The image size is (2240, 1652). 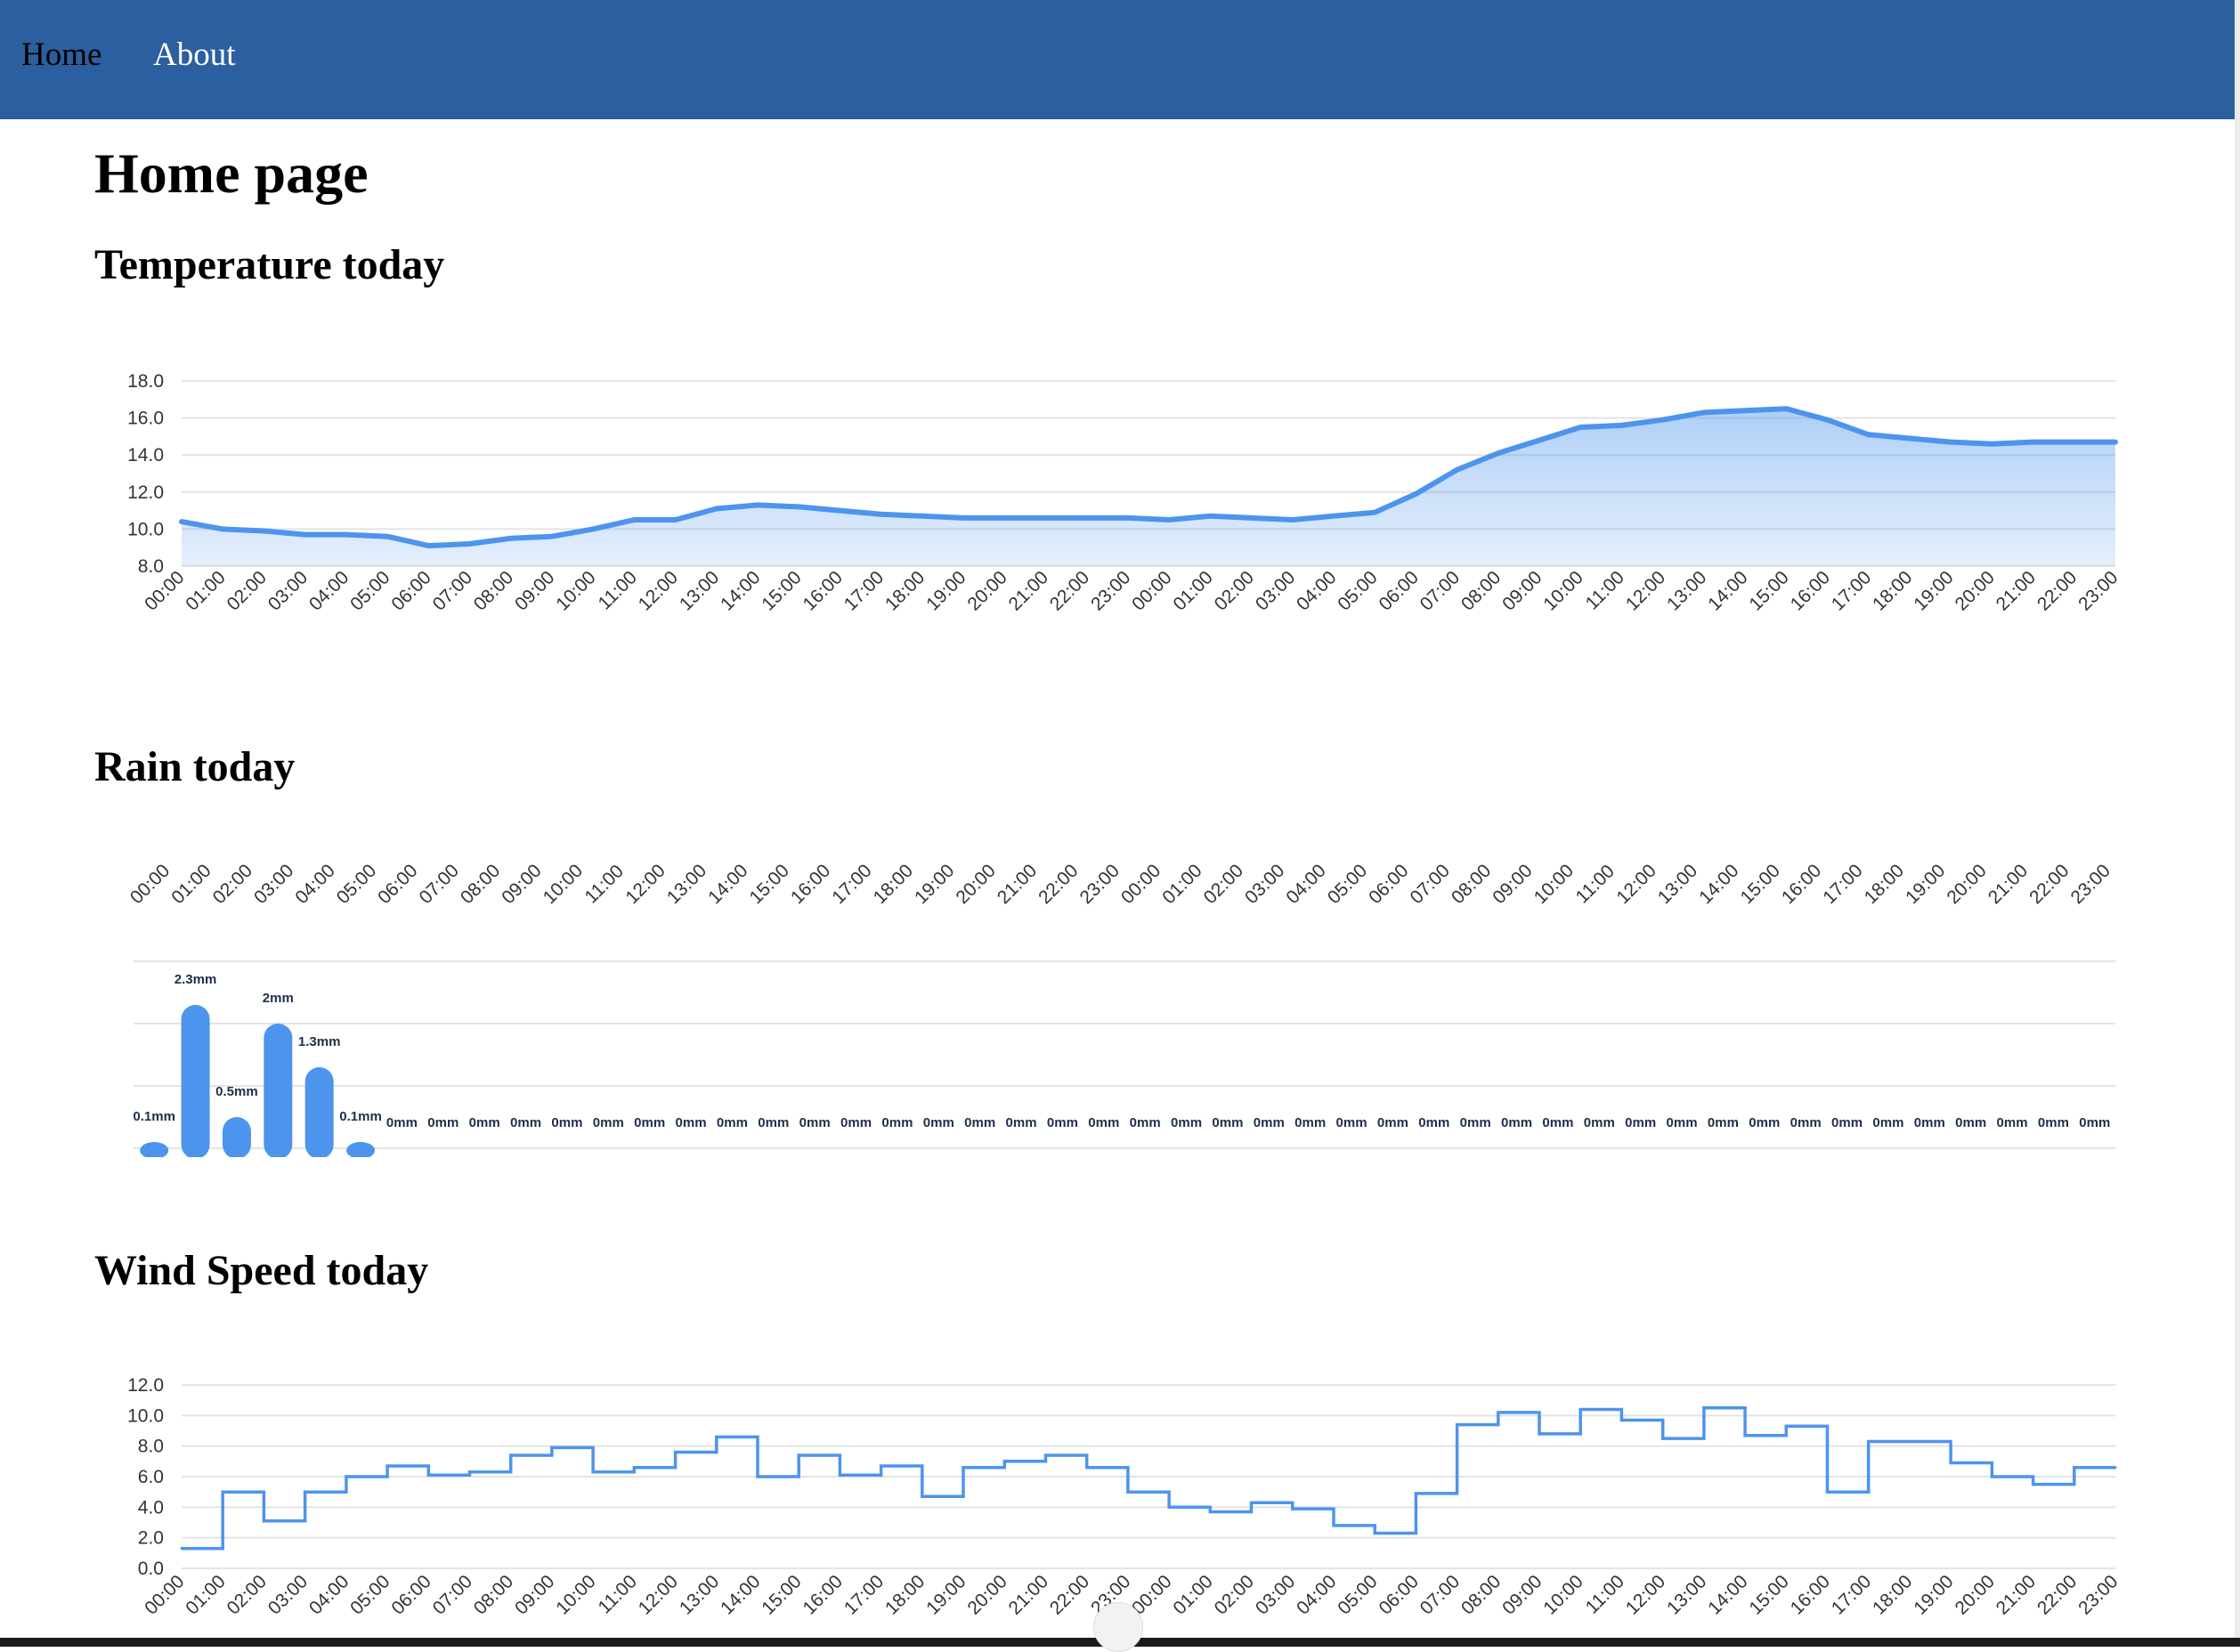 I want to click on rain-bar, so click(x=154, y=1149).